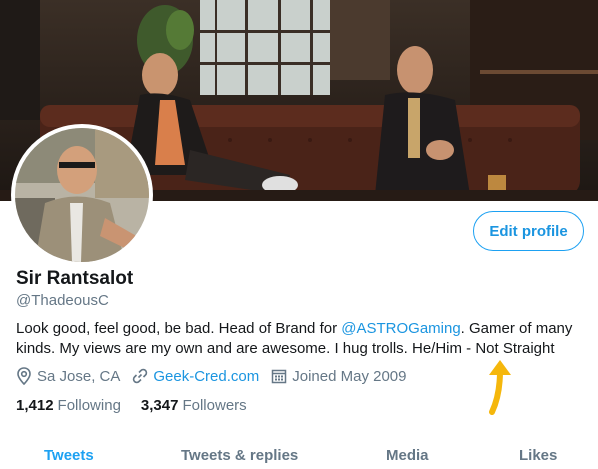 Image resolution: width=598 pixels, height=469 pixels. Describe the element at coordinates (349, 376) in the screenshot. I see `joined-text: Joined May 2009` at that location.